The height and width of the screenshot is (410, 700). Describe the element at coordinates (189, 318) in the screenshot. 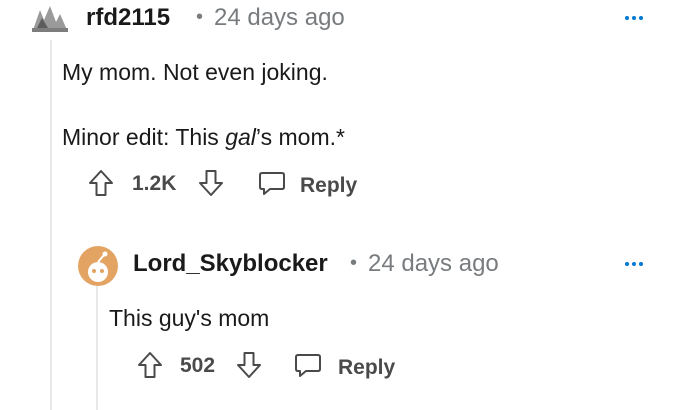

I see `reply-body: This guy's mom` at that location.